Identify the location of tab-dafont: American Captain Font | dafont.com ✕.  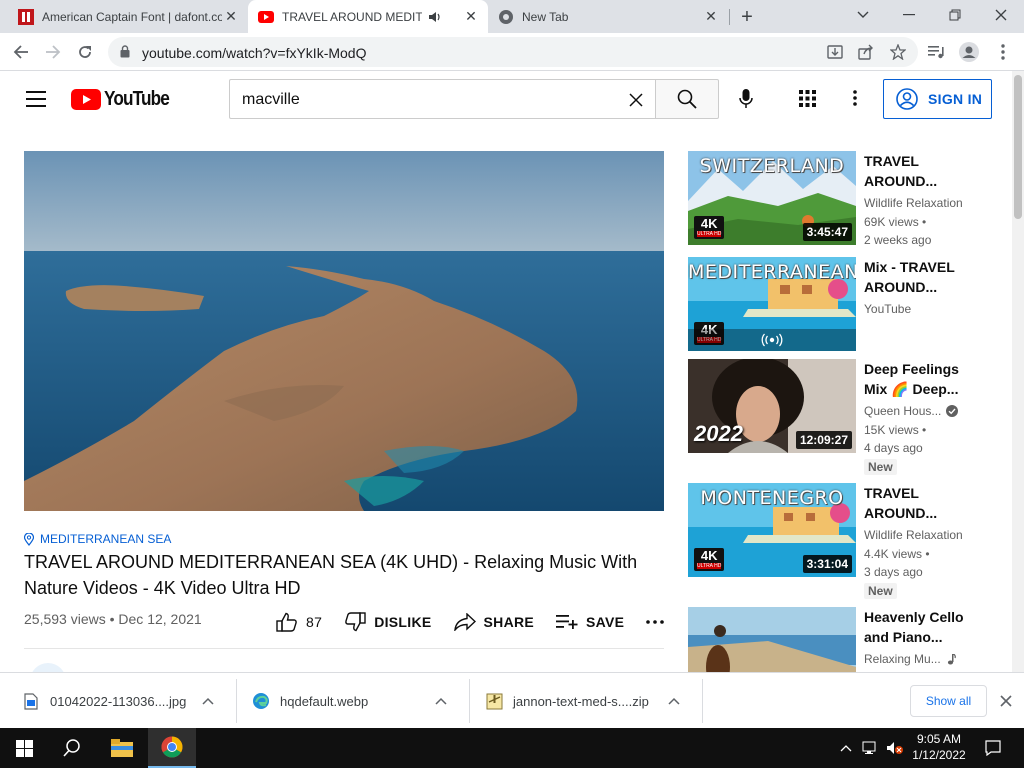
(128, 16).